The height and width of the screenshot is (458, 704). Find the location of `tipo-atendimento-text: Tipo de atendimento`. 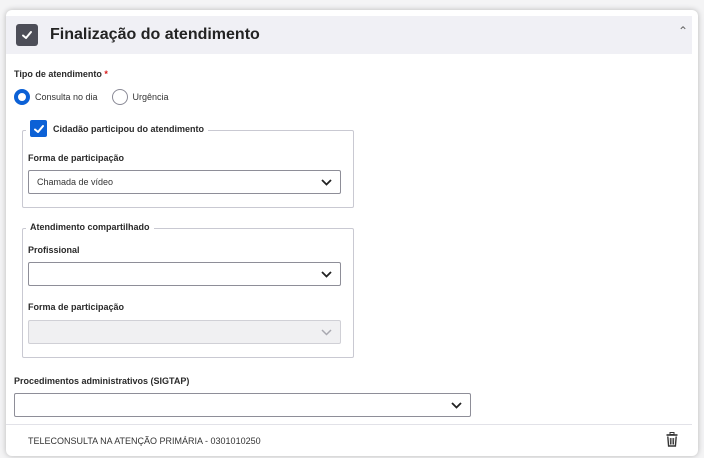

tipo-atendimento-text: Tipo de atendimento is located at coordinates (58, 74).